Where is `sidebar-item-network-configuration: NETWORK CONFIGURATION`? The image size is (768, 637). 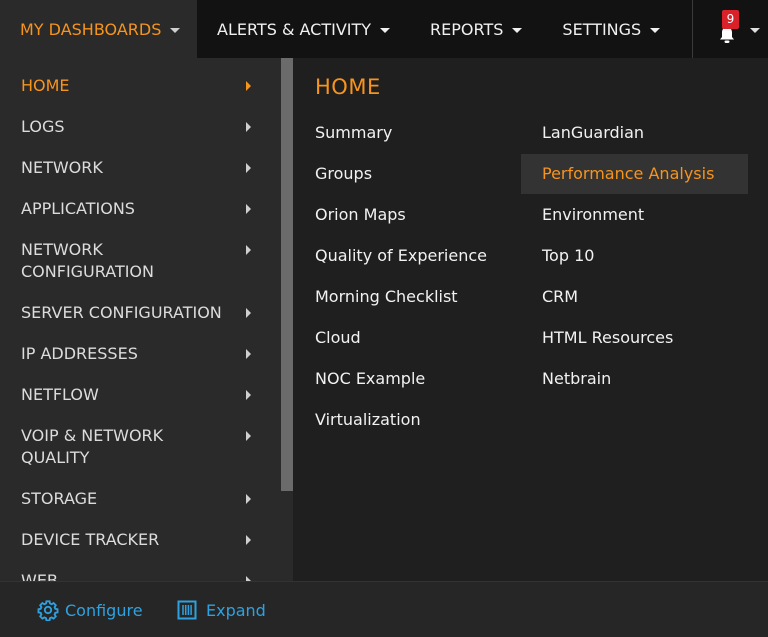
sidebar-item-network-configuration: NETWORK CONFIGURATION is located at coordinates (125, 261).